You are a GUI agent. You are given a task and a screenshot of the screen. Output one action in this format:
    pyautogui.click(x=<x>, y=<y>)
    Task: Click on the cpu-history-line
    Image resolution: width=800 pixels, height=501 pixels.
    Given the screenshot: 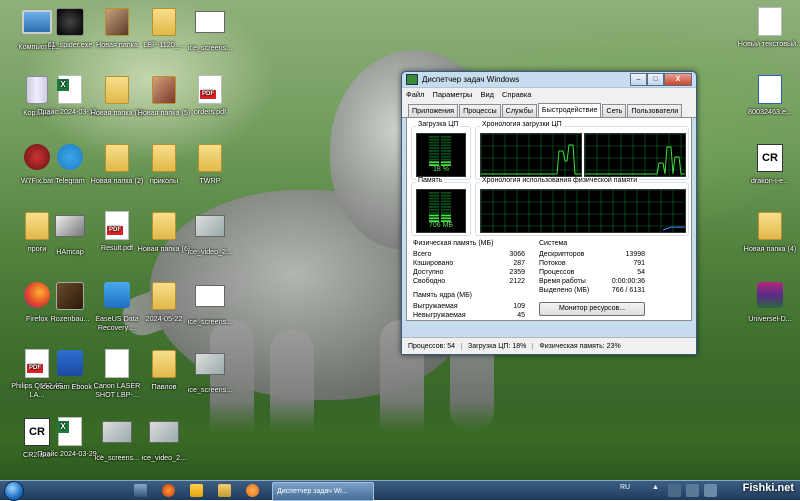 What is the action you would take?
    pyautogui.click(x=531, y=159)
    